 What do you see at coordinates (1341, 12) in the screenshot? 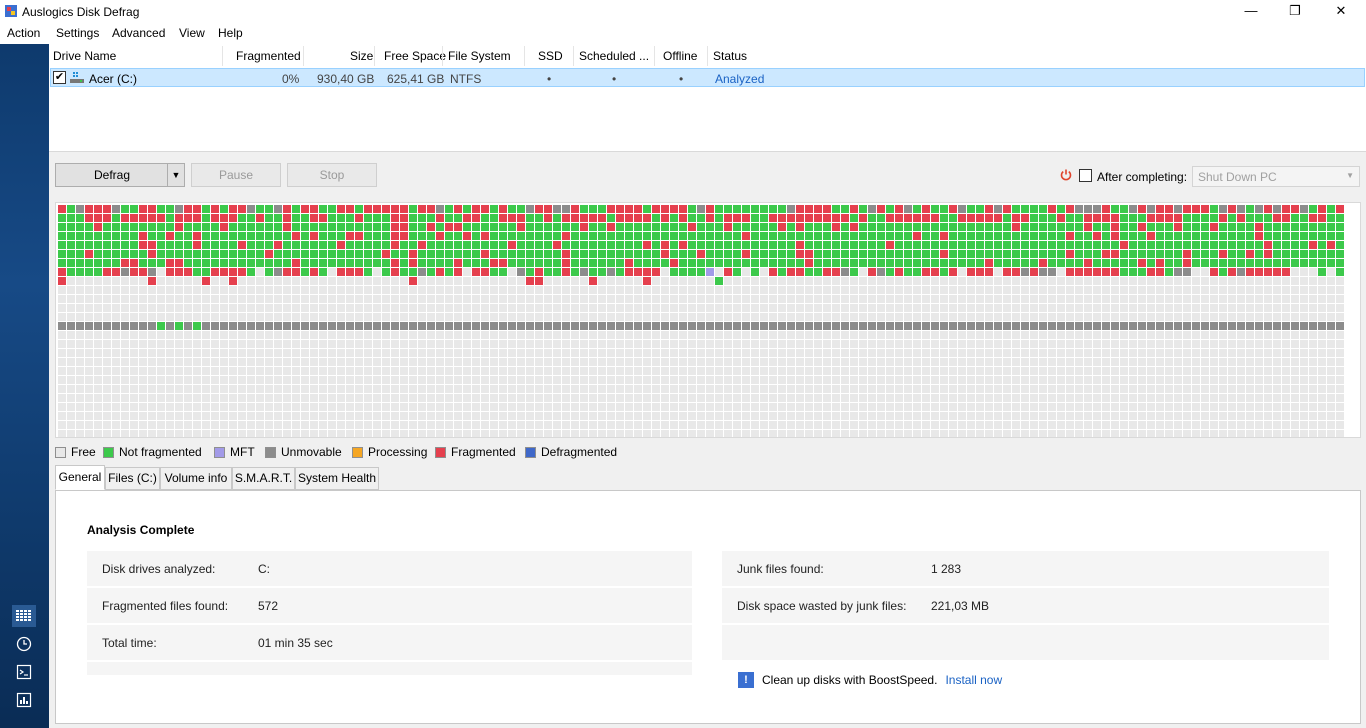
I see `close-button: ✕` at bounding box center [1341, 12].